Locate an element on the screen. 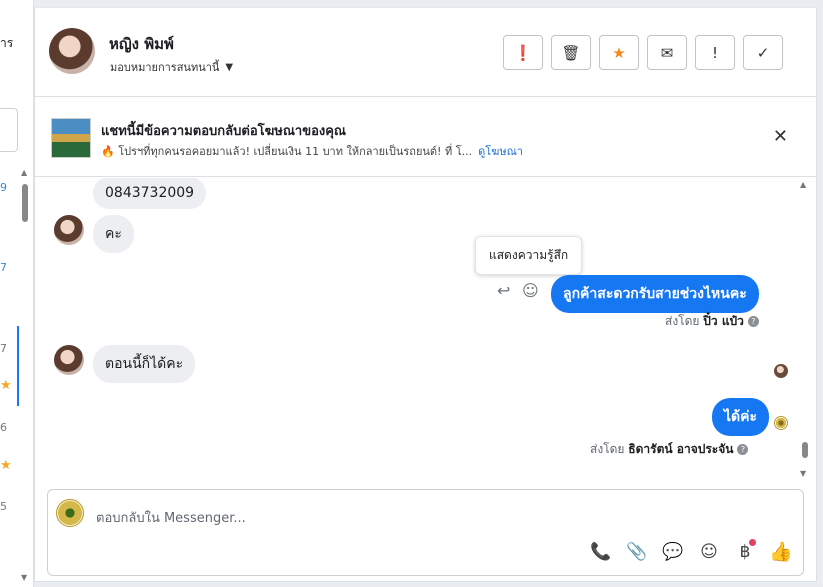 The image size is (823, 587). assign-label: มอบหมายการสนทนานี้ is located at coordinates (165, 67).